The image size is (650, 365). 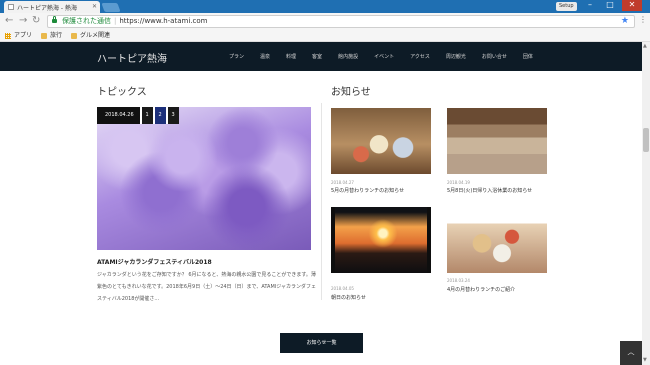 What do you see at coordinates (384, 56) in the screenshot?
I see `nav-item-events: イベント` at bounding box center [384, 56].